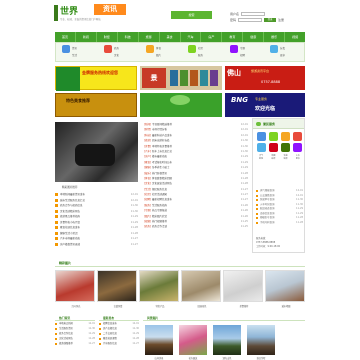 The width and height of the screenshot is (360, 360). I want to click on subnav-item: 生活, so click(74, 55).